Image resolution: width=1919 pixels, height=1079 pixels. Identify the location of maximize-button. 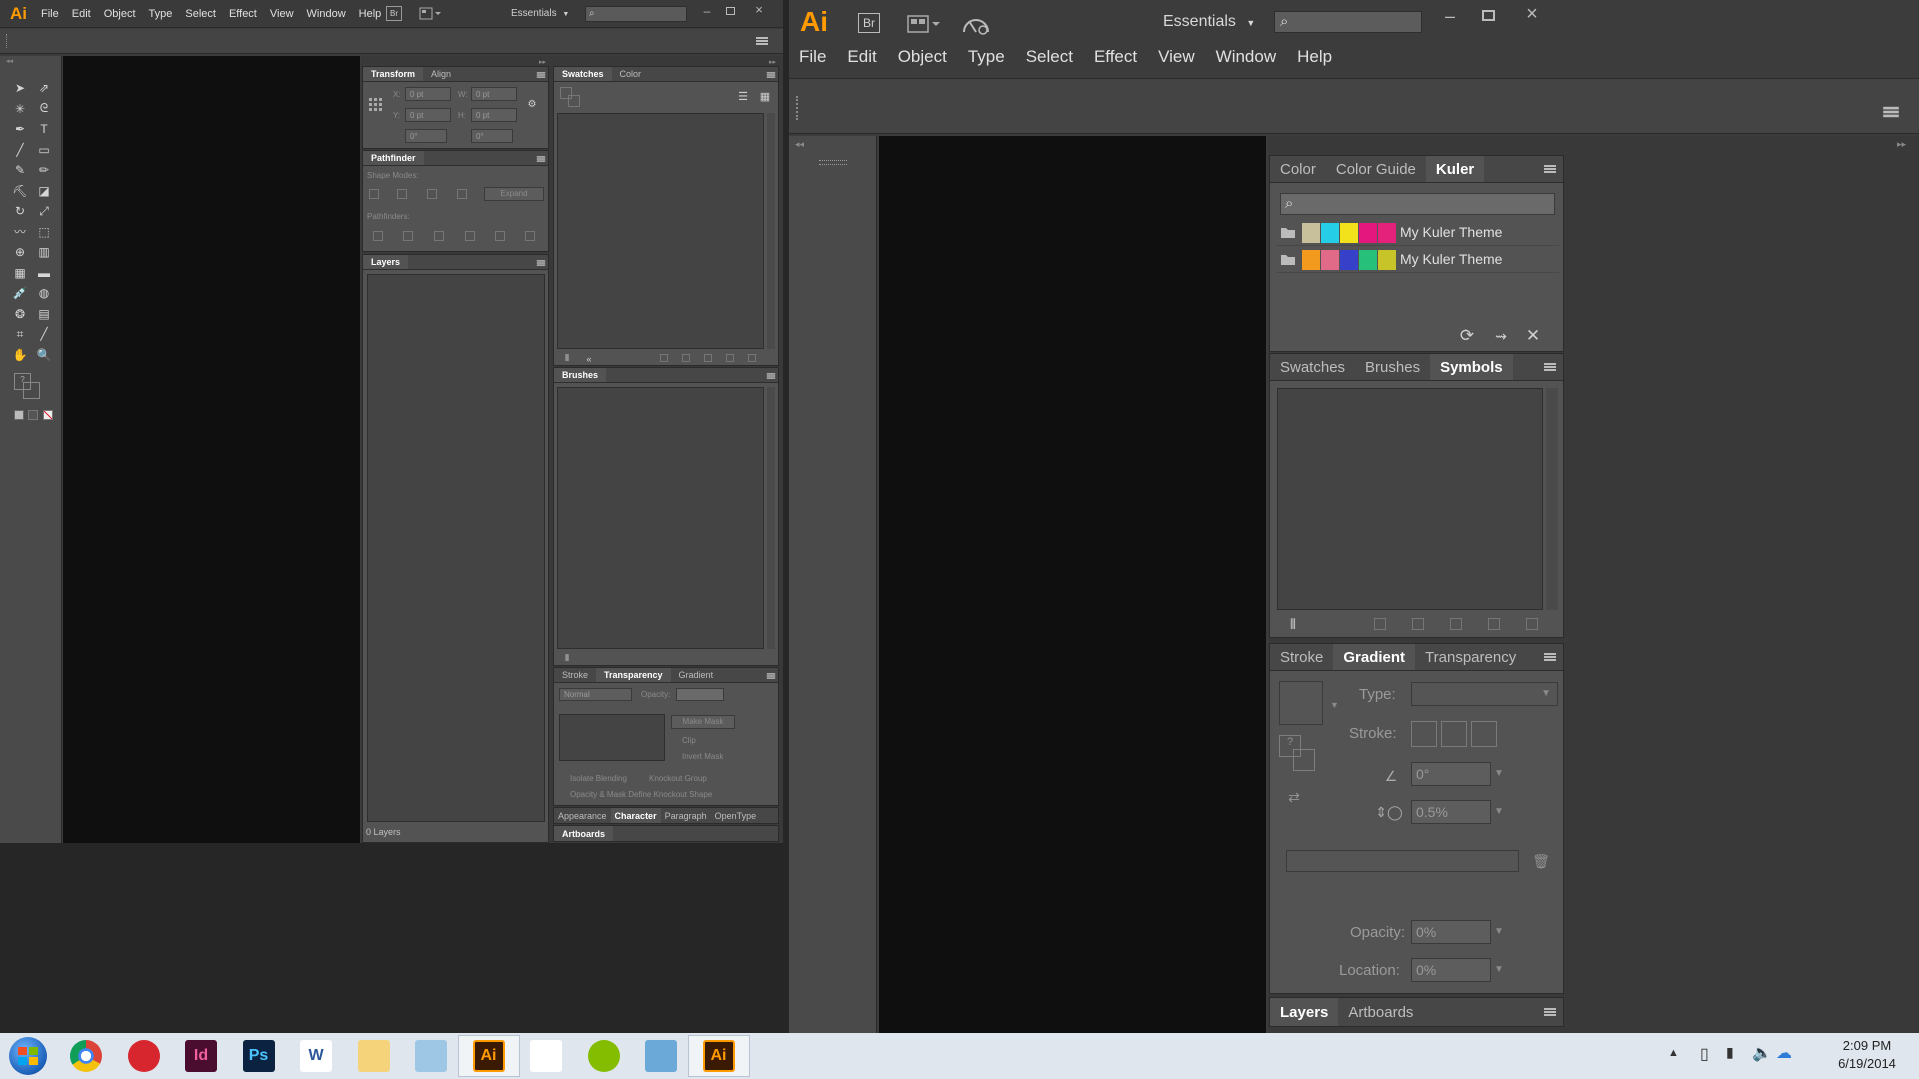
(1488, 16).